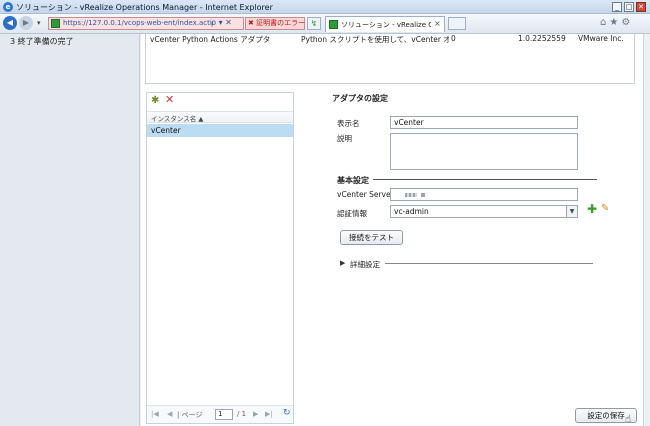 Image resolution: width=650 pixels, height=426 pixels. What do you see at coordinates (641, 7) in the screenshot?
I see `close-window-button: ✕` at bounding box center [641, 7].